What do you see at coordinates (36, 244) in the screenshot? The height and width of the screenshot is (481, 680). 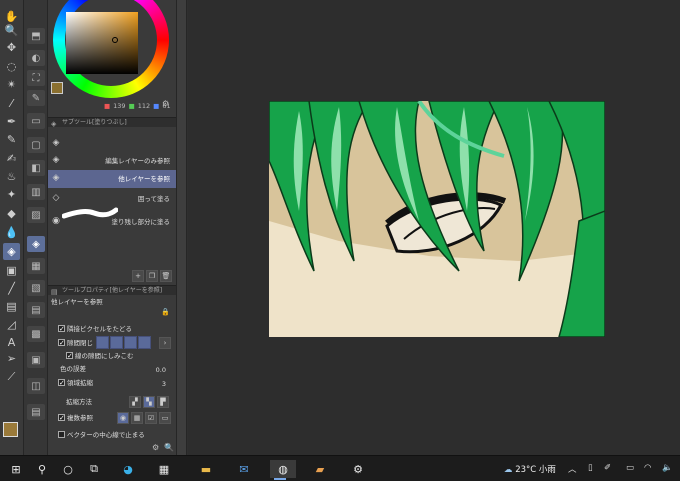 I see `subtool-tab-fill-icon: ◈` at bounding box center [36, 244].